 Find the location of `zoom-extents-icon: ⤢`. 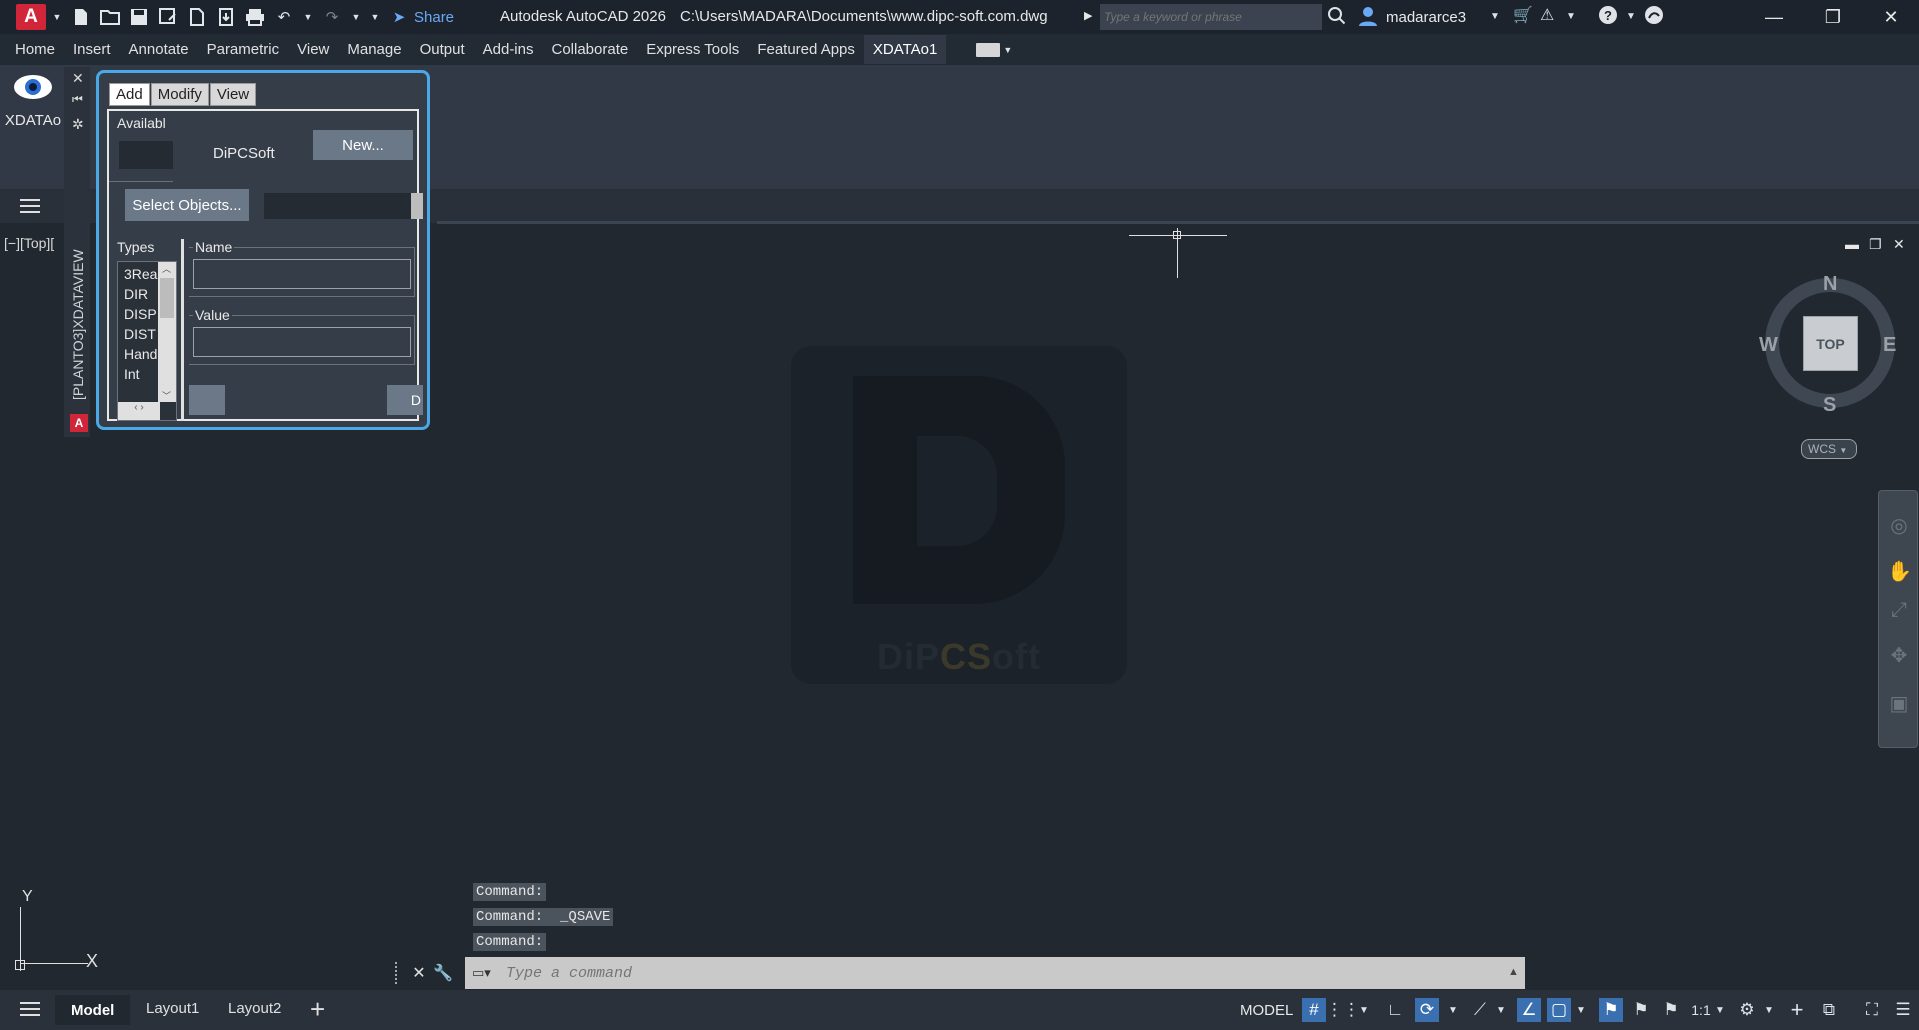

zoom-extents-icon: ⤢ is located at coordinates (1899, 611).